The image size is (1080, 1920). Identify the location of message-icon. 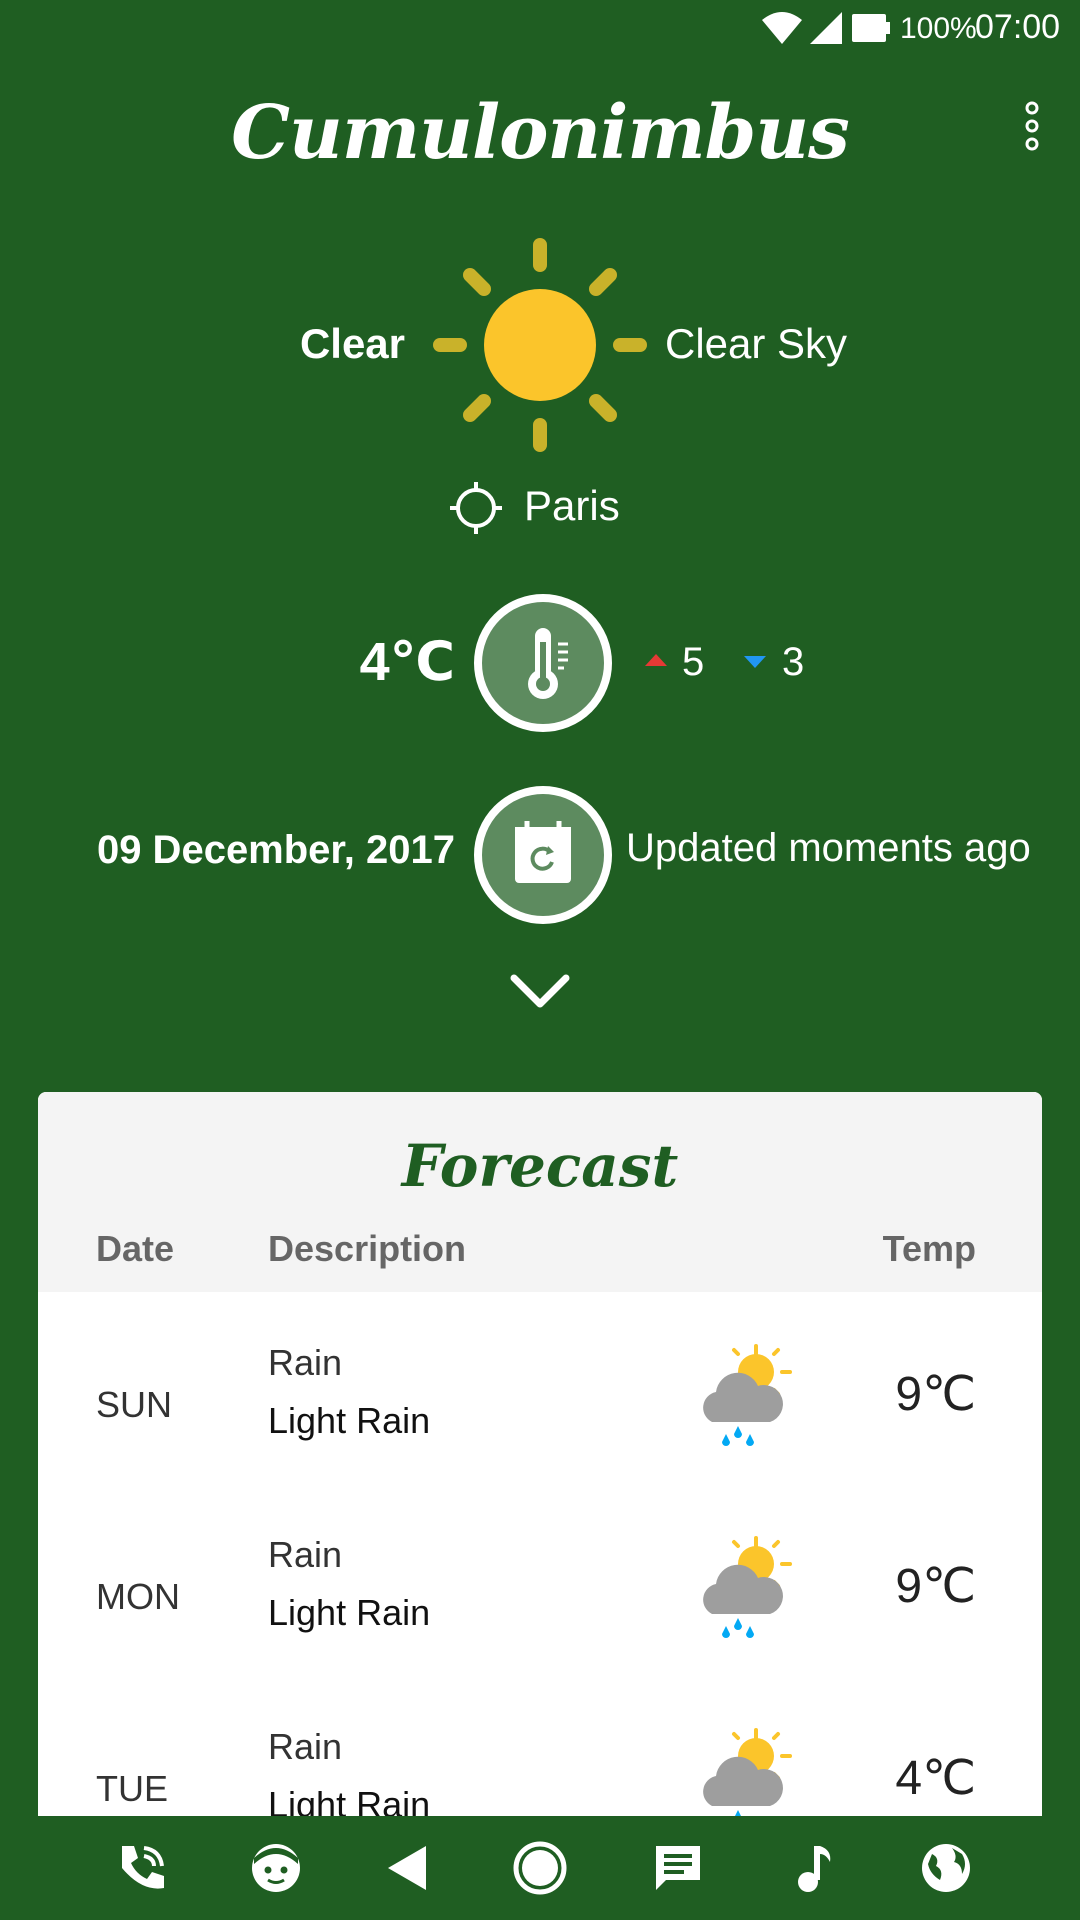
(678, 1868).